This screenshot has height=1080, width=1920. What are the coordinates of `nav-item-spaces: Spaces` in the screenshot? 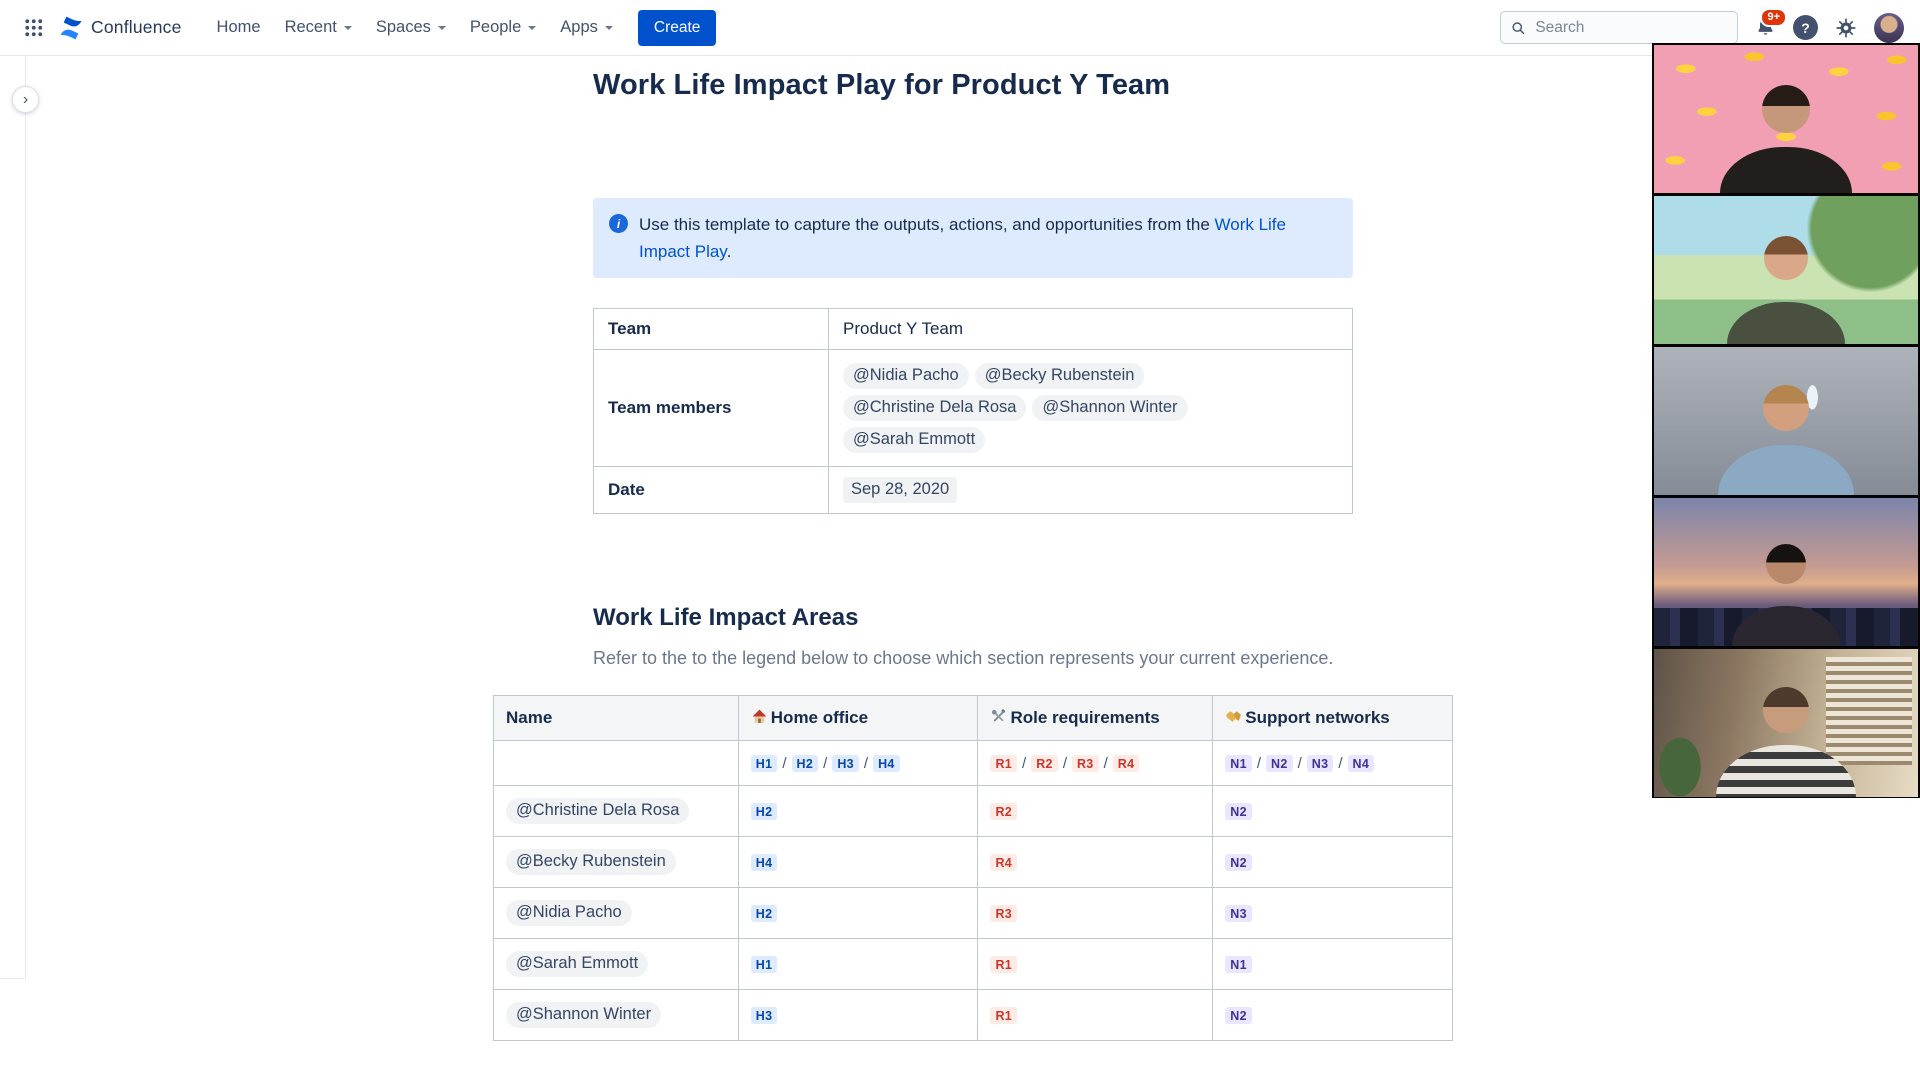 It's located at (411, 27).